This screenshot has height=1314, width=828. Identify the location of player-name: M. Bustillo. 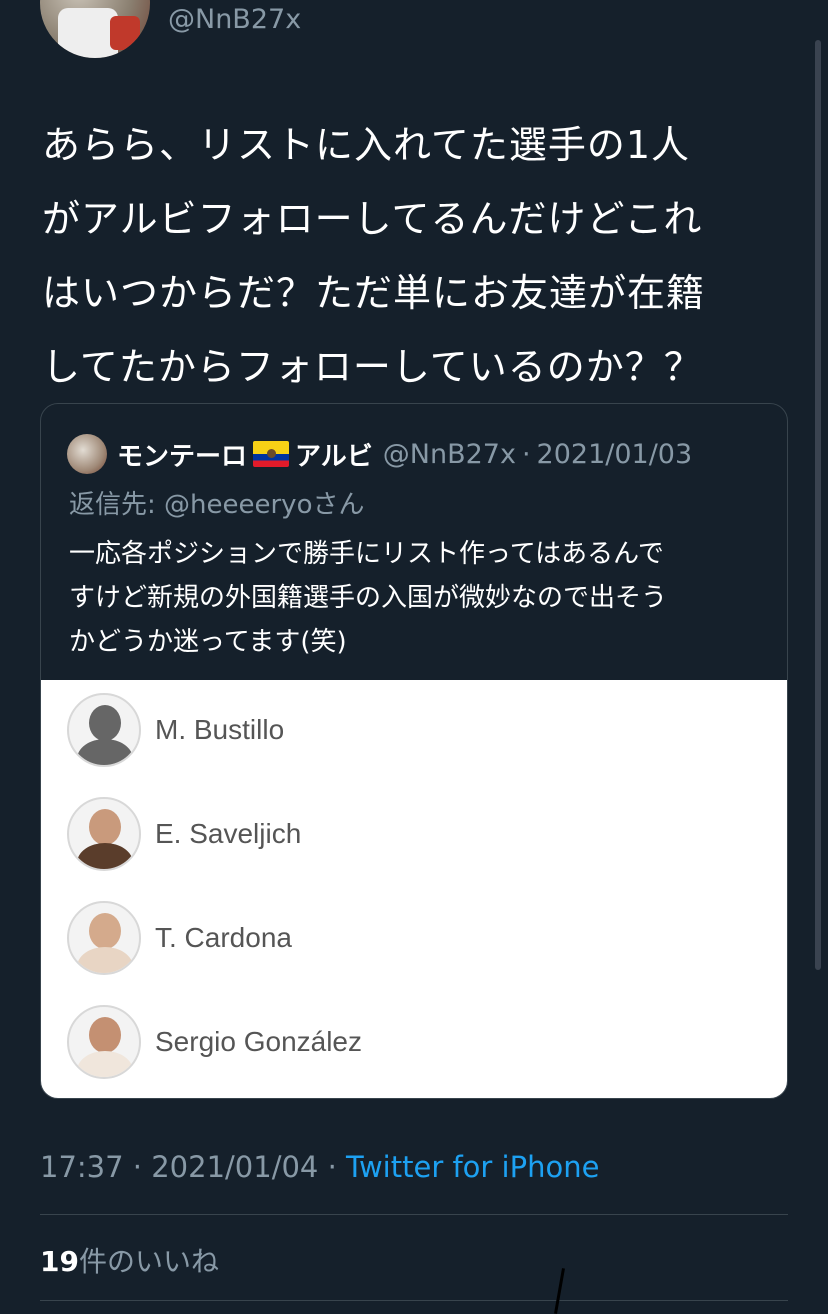
(220, 729).